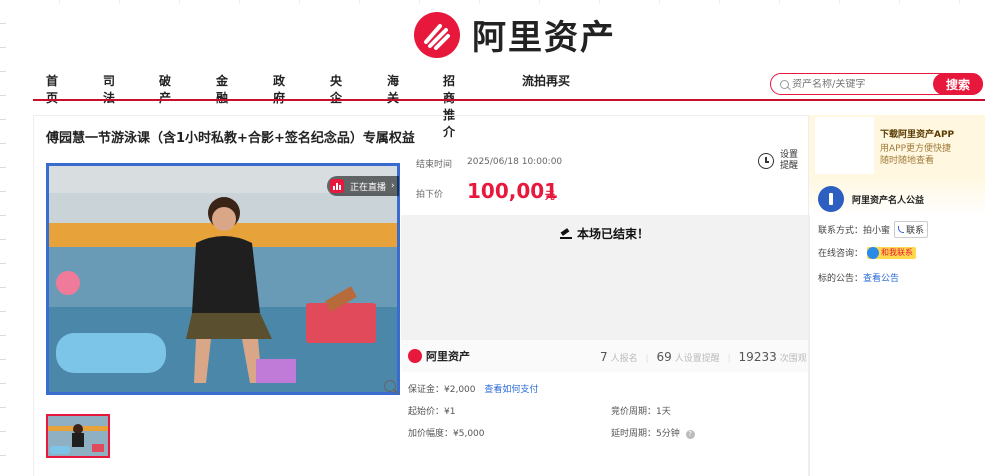  Describe the element at coordinates (492, 2) in the screenshot. I see `top-ruler` at that location.